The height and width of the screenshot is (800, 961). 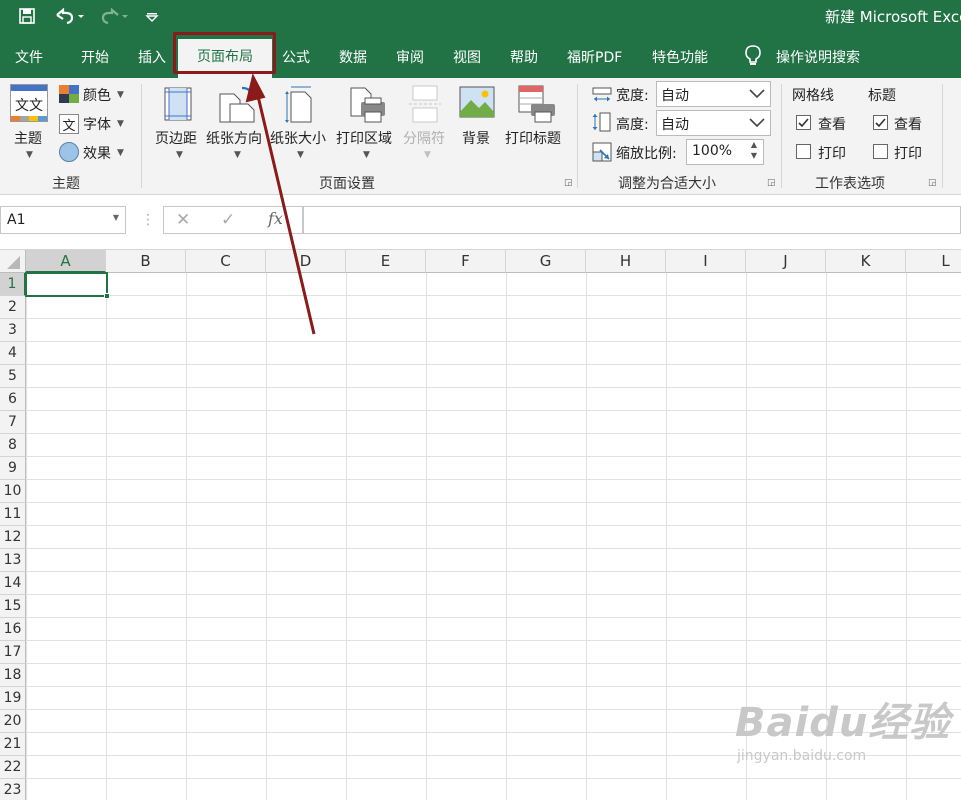 I want to click on column-header-g: G, so click(x=546, y=261).